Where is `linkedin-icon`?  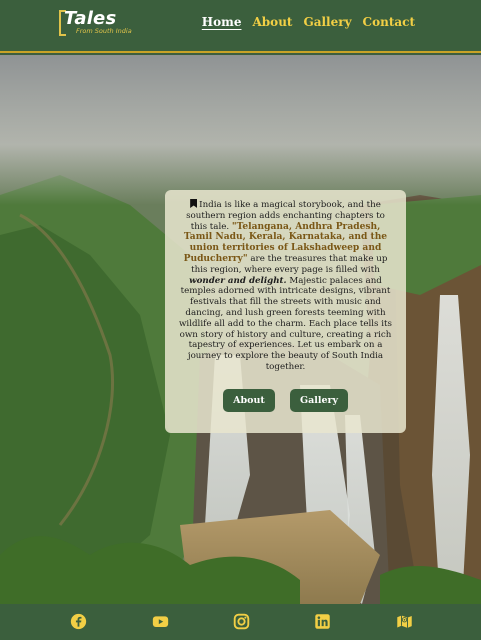 linkedin-icon is located at coordinates (322, 621).